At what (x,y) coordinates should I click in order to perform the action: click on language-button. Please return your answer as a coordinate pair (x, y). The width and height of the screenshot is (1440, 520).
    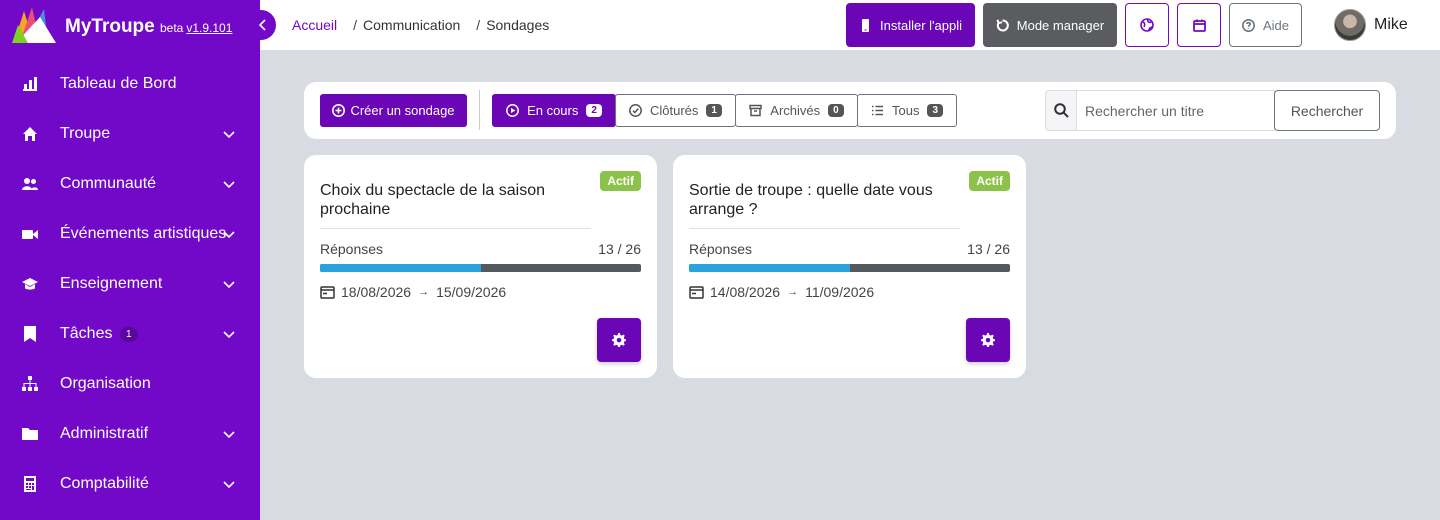
    Looking at the image, I should click on (1147, 25).